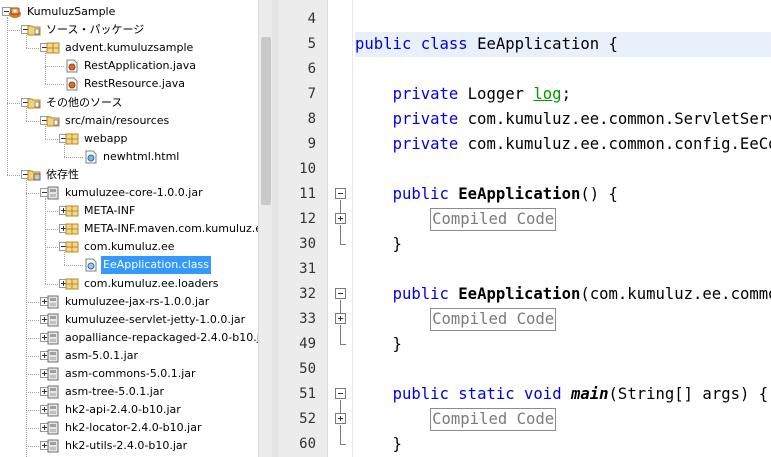 The width and height of the screenshot is (771, 457). What do you see at coordinates (140, 66) in the screenshot?
I see `tree-node-label: RestApplication.java` at bounding box center [140, 66].